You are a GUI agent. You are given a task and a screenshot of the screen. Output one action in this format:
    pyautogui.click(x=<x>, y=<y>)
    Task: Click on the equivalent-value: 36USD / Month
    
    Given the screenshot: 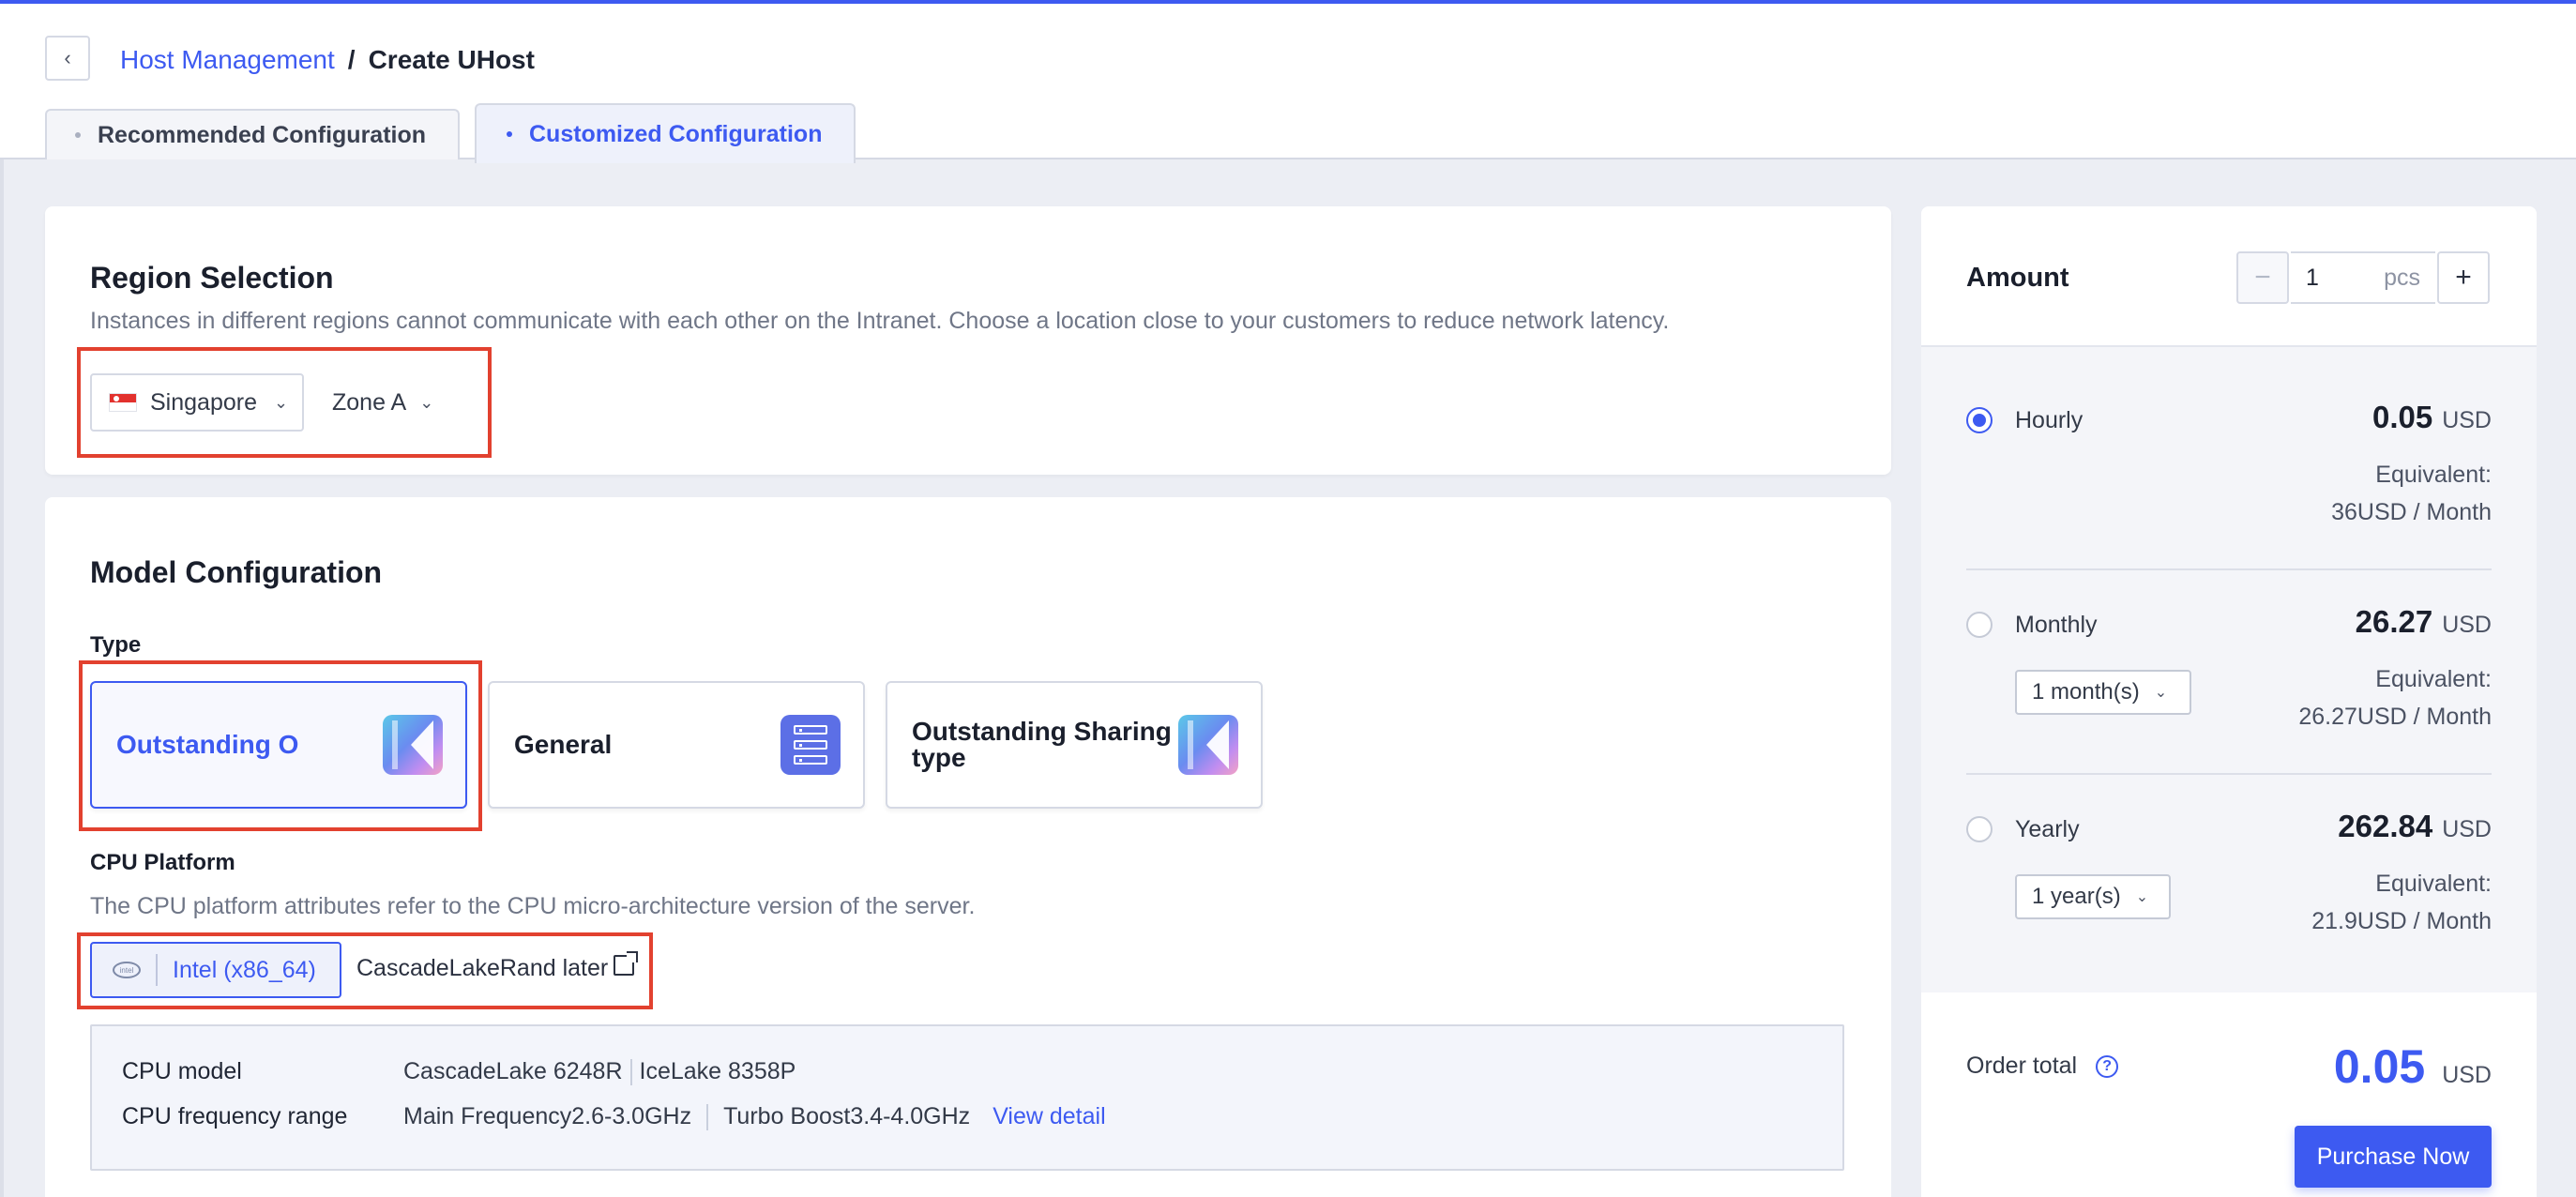 What is the action you would take?
    pyautogui.click(x=2411, y=512)
    